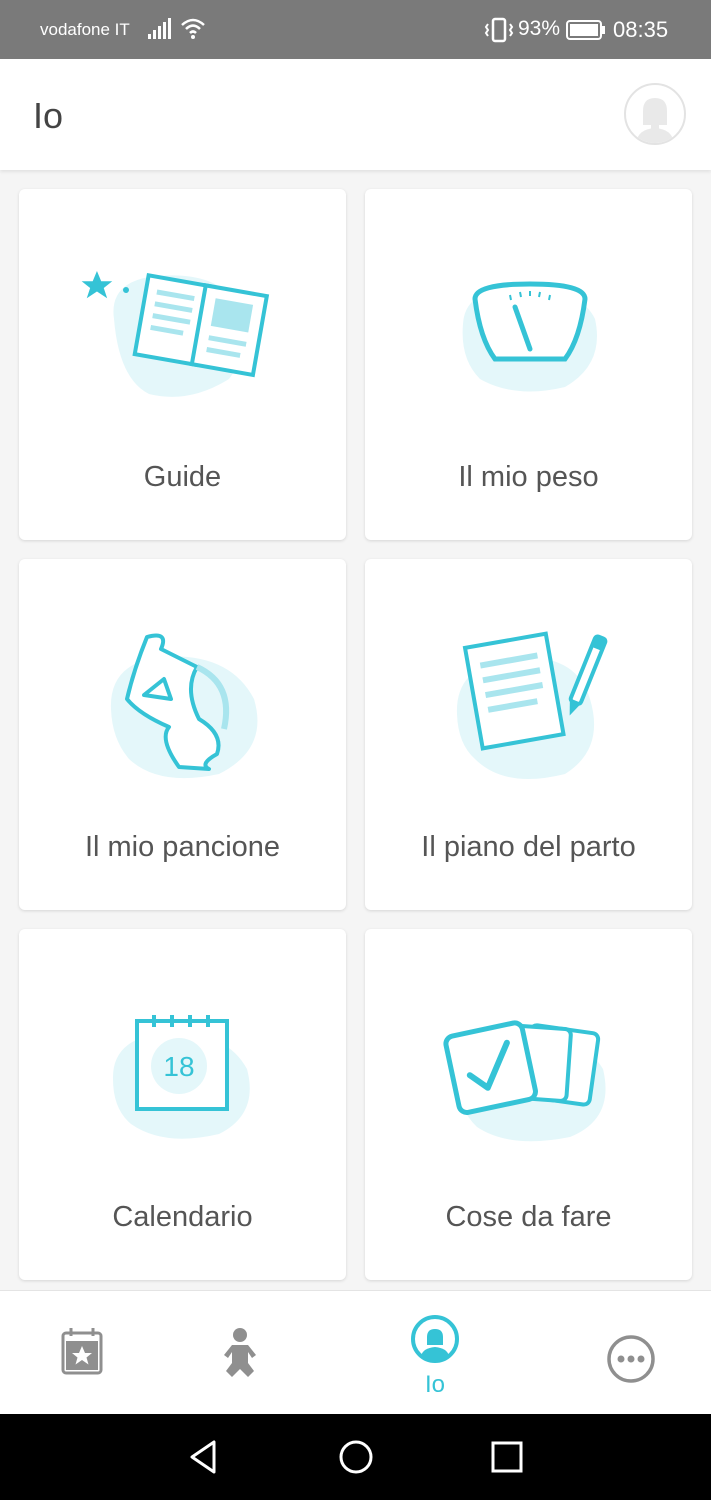  I want to click on app-header: Io, so click(355, 114).